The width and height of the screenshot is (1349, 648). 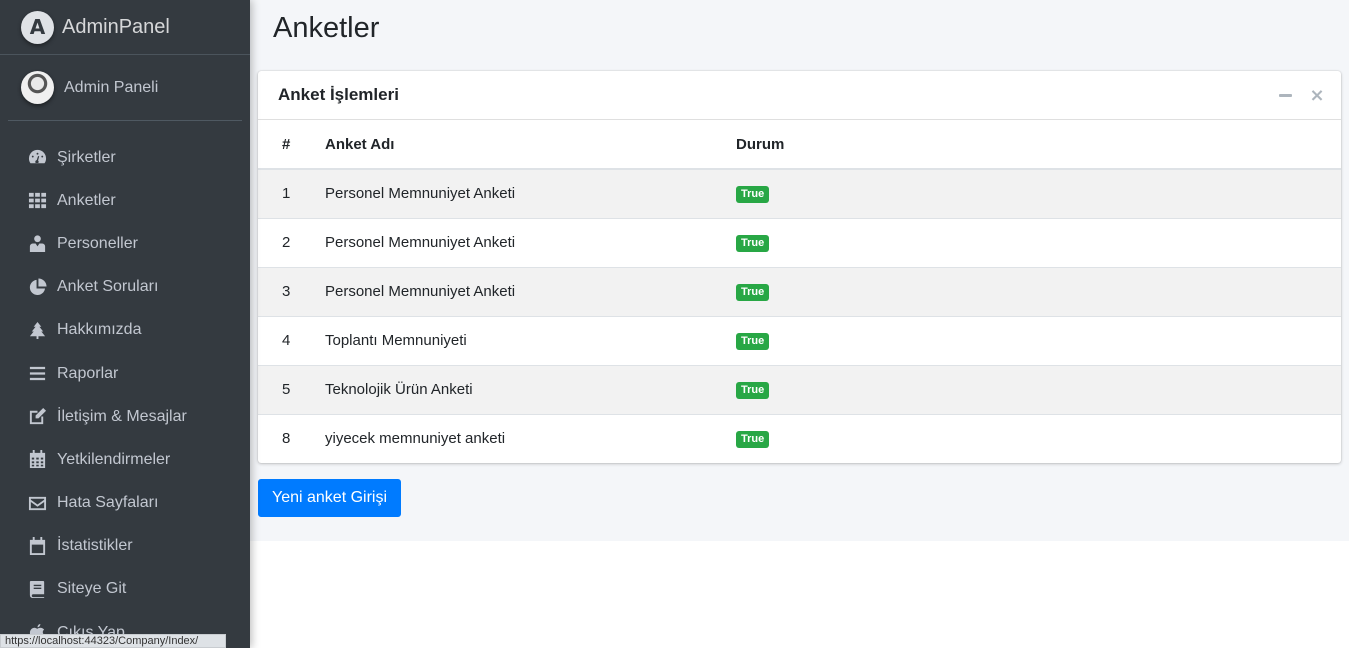 I want to click on brand-text: AdminPanel, so click(x=116, y=26).